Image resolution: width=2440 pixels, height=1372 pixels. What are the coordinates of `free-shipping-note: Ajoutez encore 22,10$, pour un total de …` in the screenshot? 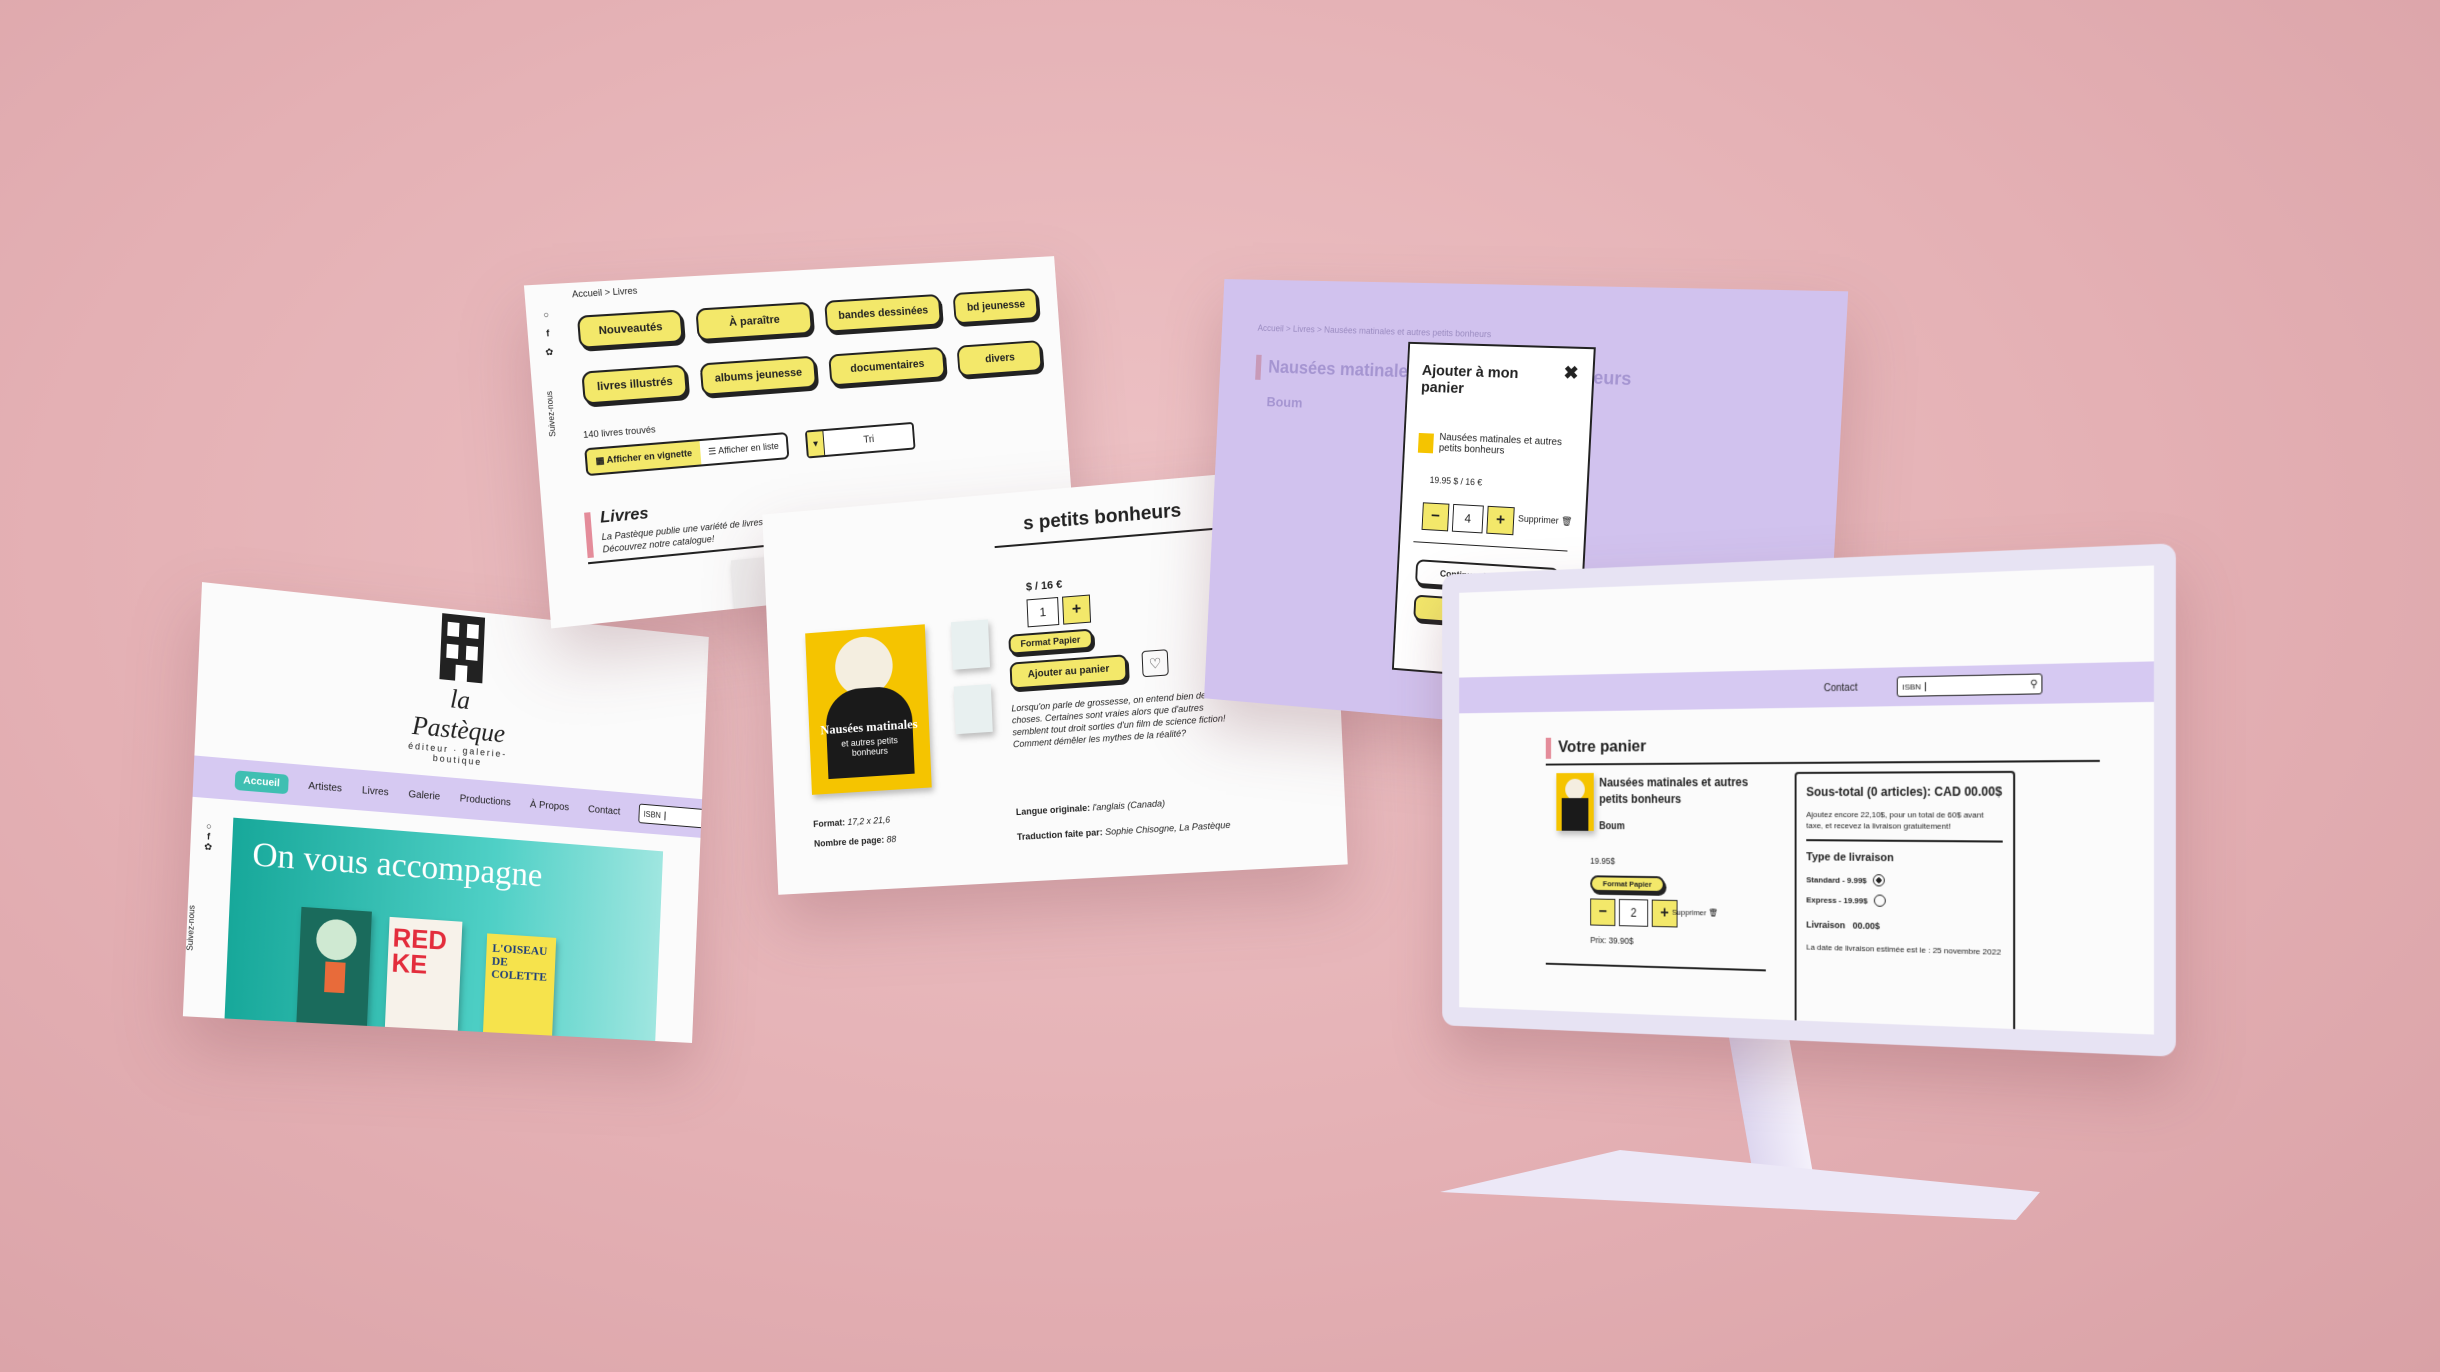 It's located at (1904, 825).